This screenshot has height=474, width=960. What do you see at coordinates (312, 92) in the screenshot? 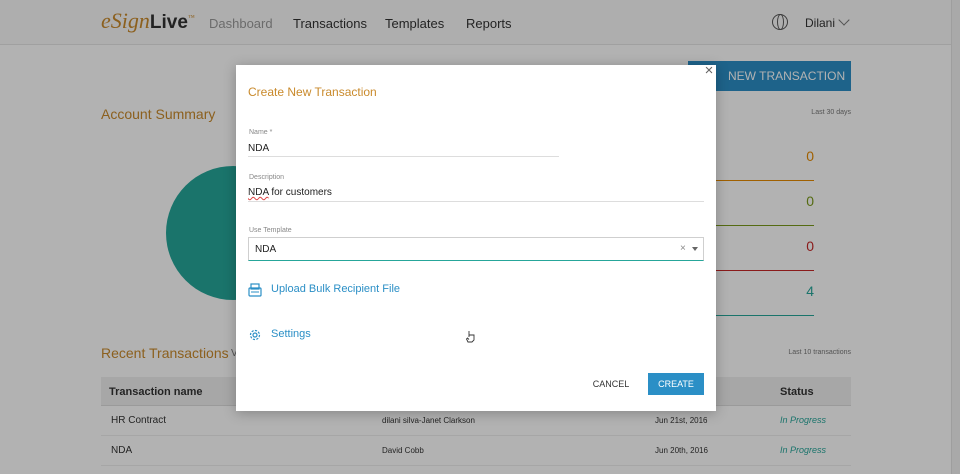
I see `dialog-title: Create New Transaction` at bounding box center [312, 92].